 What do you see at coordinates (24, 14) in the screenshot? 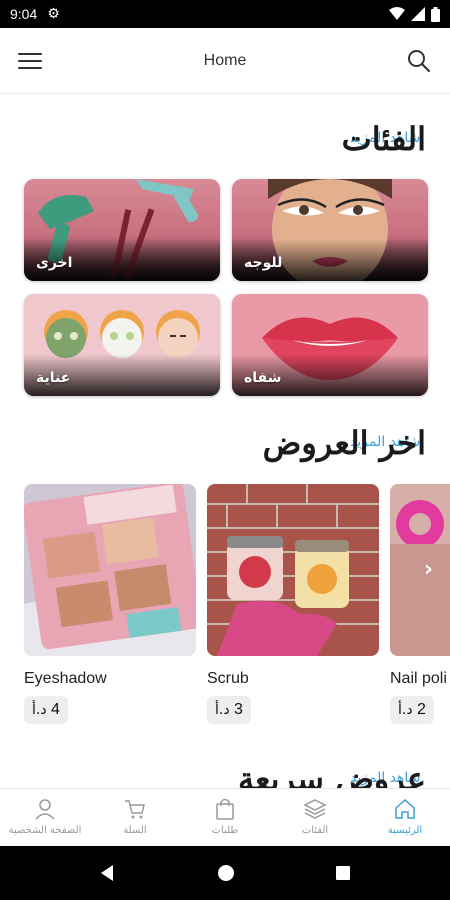
I see `status-time: 9:04` at bounding box center [24, 14].